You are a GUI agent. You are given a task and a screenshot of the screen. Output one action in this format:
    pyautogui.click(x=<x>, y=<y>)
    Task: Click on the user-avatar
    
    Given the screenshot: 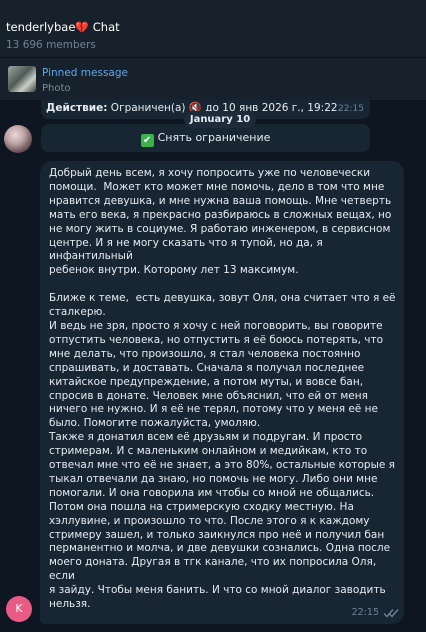 What is the action you would take?
    pyautogui.click(x=18, y=139)
    